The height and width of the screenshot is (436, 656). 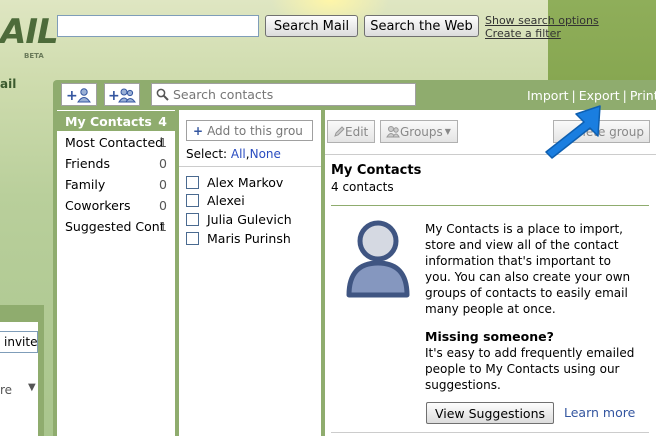 What do you see at coordinates (245, 182) in the screenshot?
I see `contact-name: Alex Markov` at bounding box center [245, 182].